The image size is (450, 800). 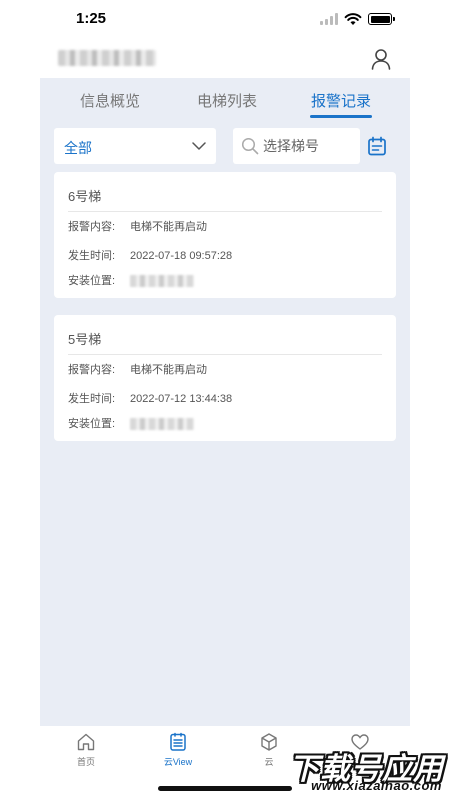 What do you see at coordinates (377, 146) in the screenshot?
I see `calendar-icon` at bounding box center [377, 146].